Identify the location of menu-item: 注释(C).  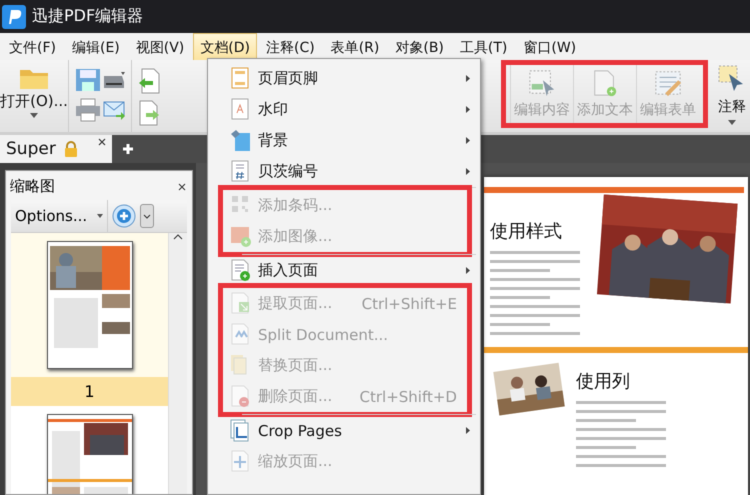
(290, 46).